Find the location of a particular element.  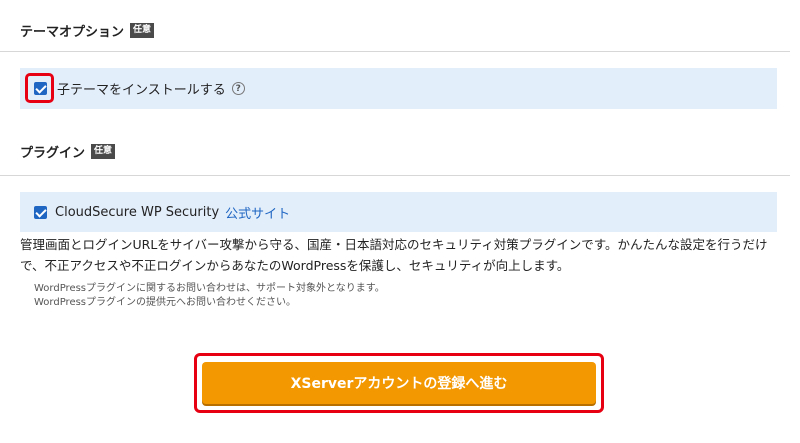

plugins-title: プラグイン is located at coordinates (53, 153).